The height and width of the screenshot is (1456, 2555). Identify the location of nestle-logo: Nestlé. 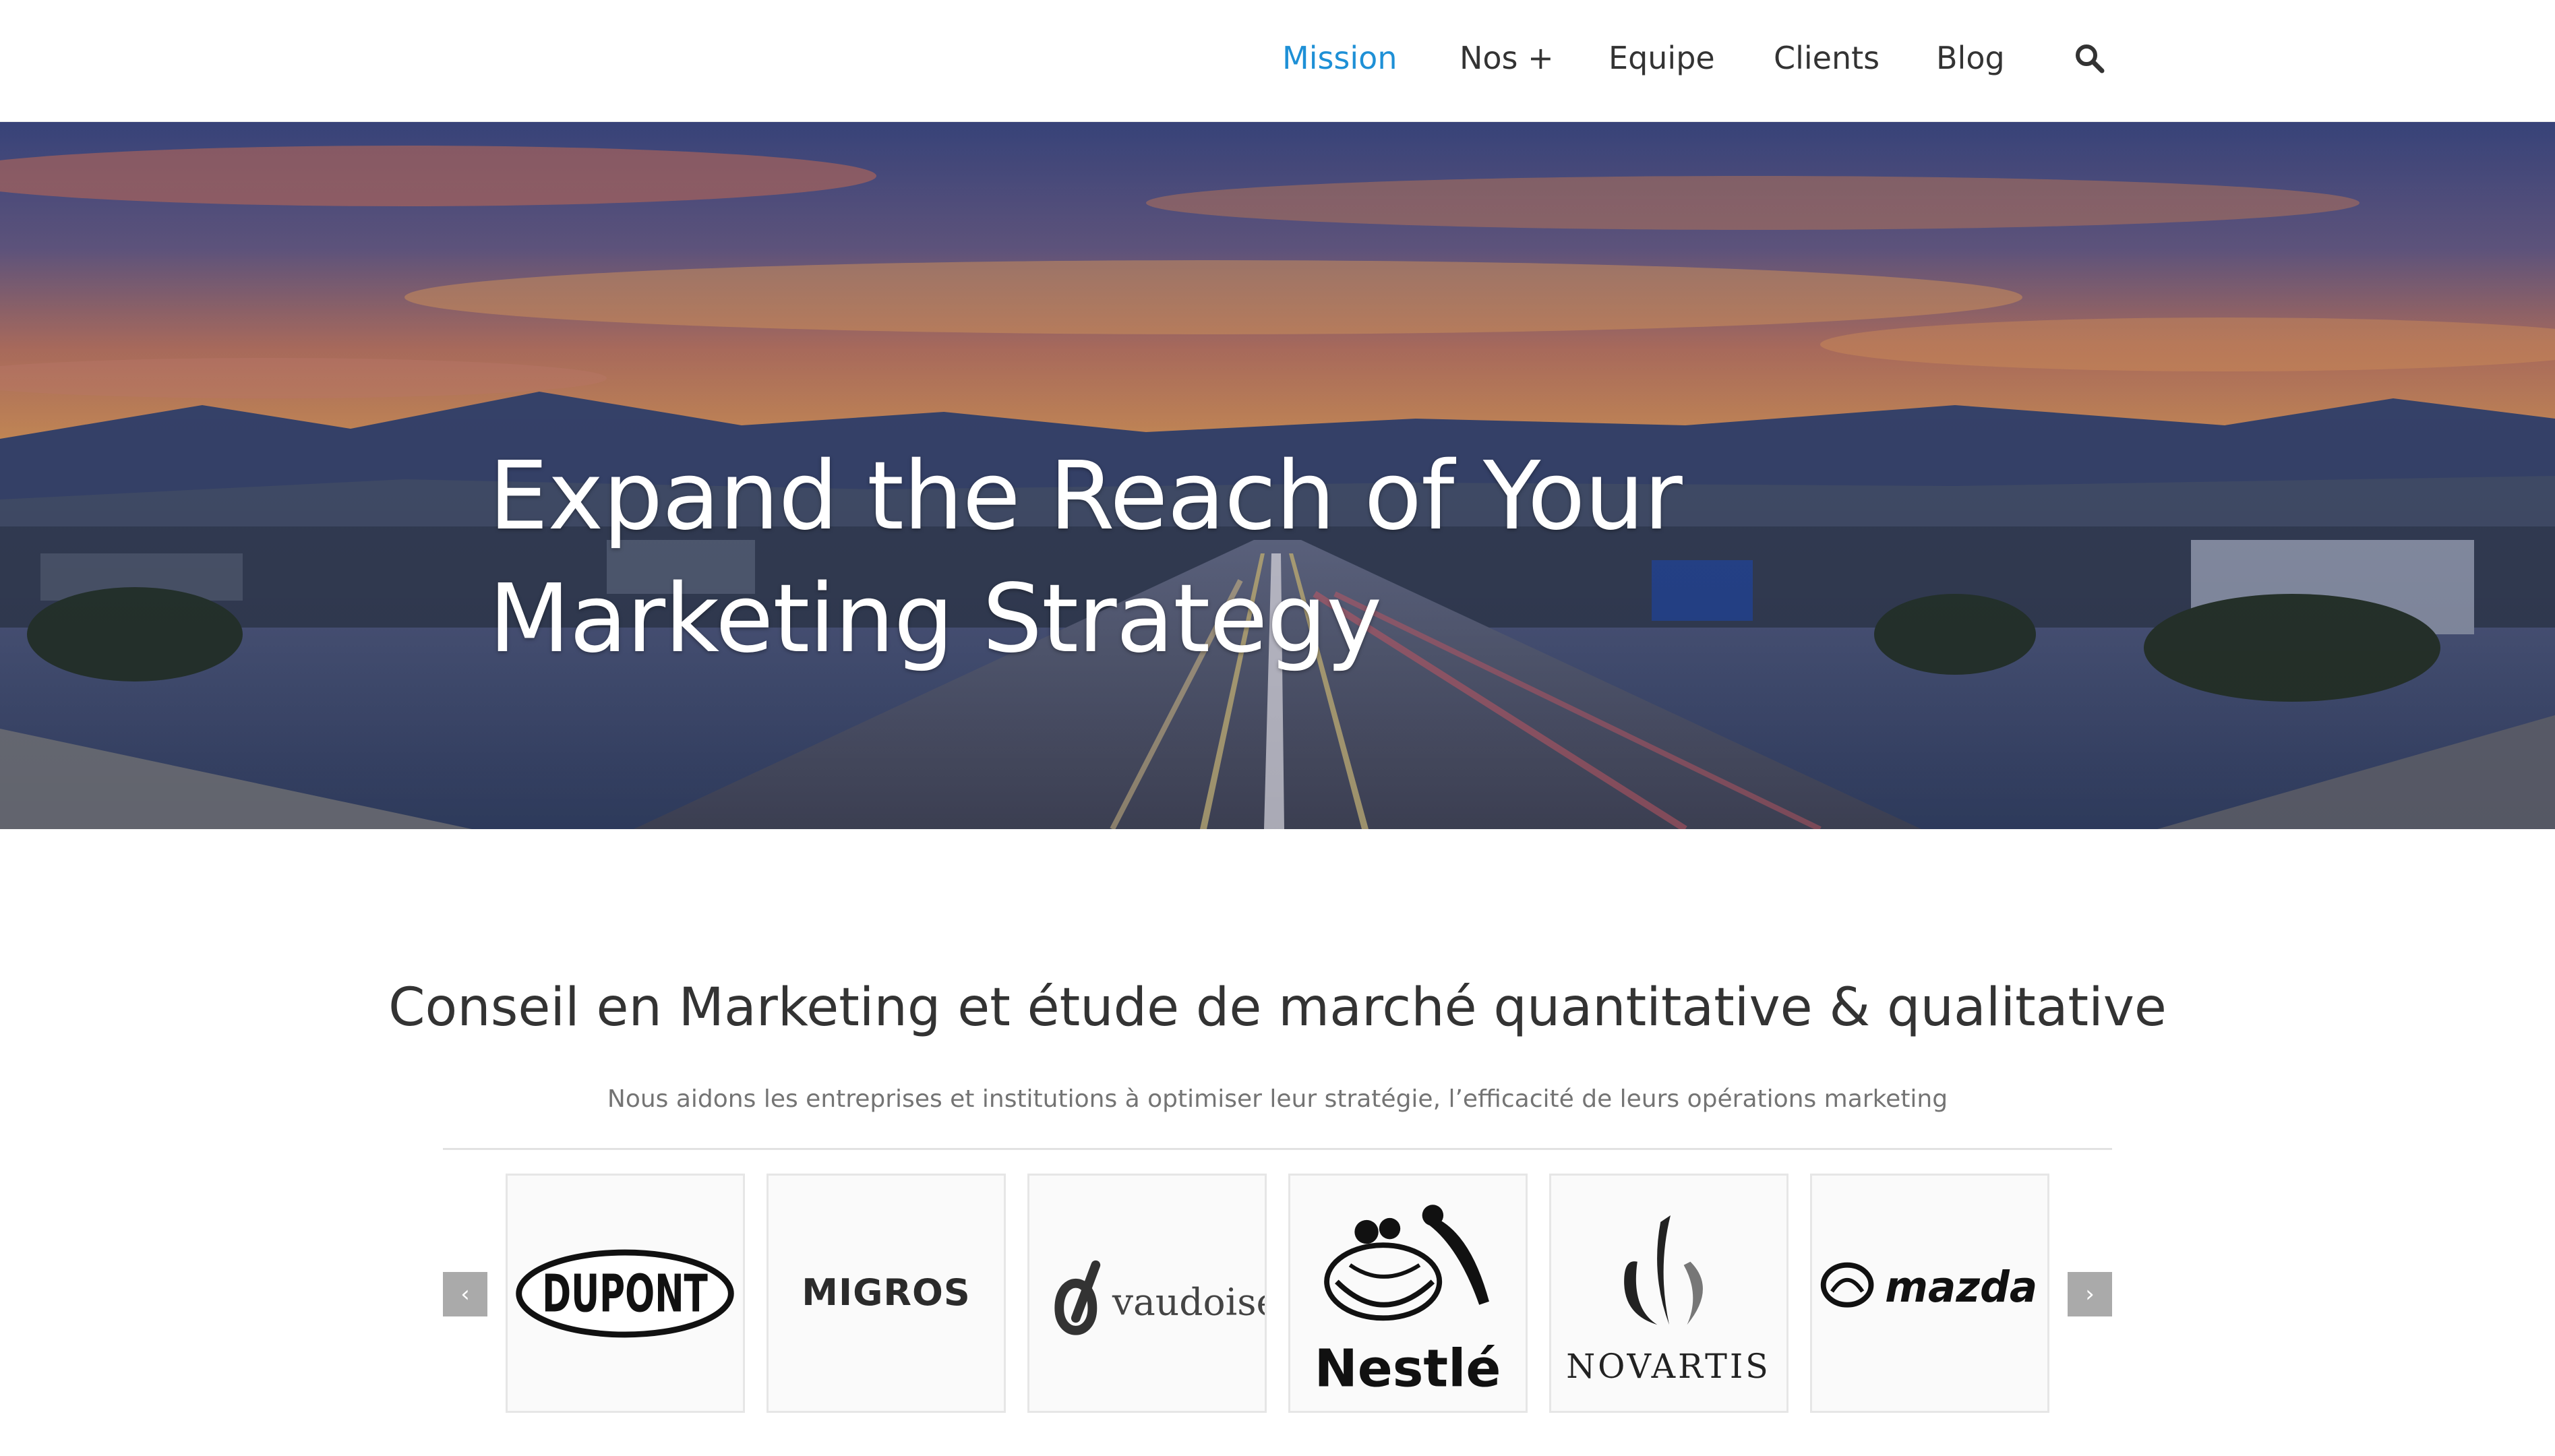
(1408, 1302).